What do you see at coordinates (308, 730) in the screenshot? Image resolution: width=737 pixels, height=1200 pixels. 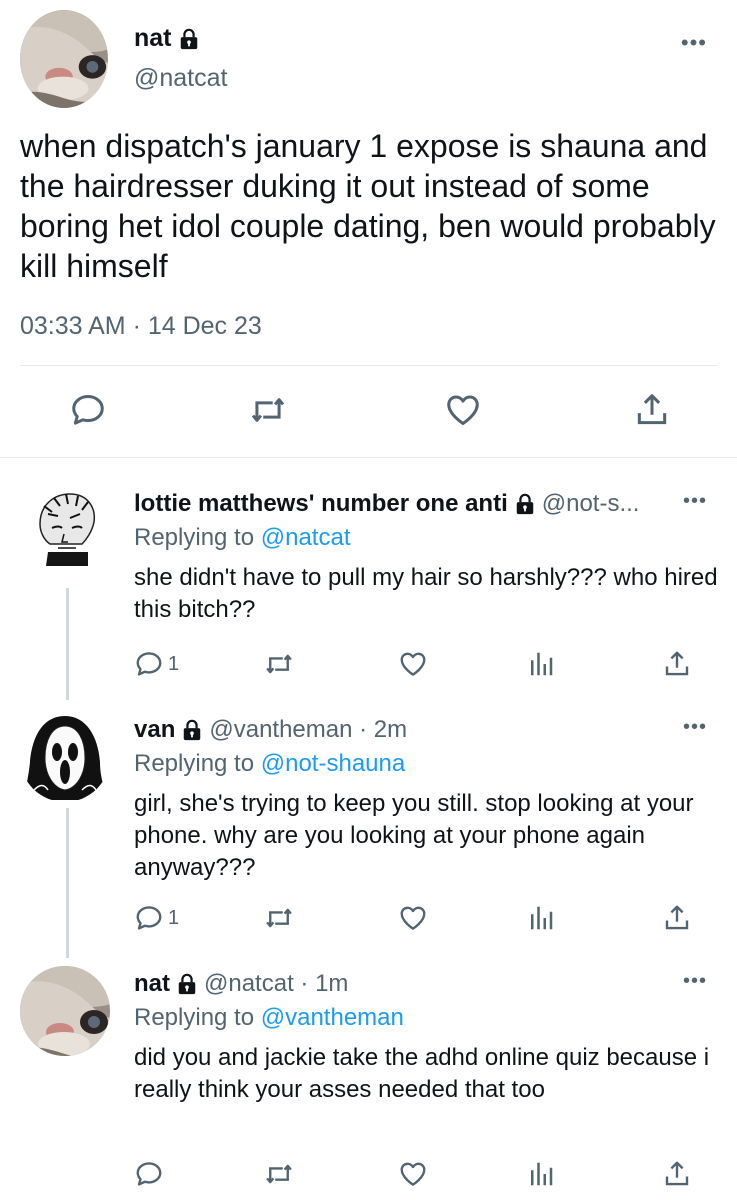 I see `author-handle: @vantheman · 2m` at bounding box center [308, 730].